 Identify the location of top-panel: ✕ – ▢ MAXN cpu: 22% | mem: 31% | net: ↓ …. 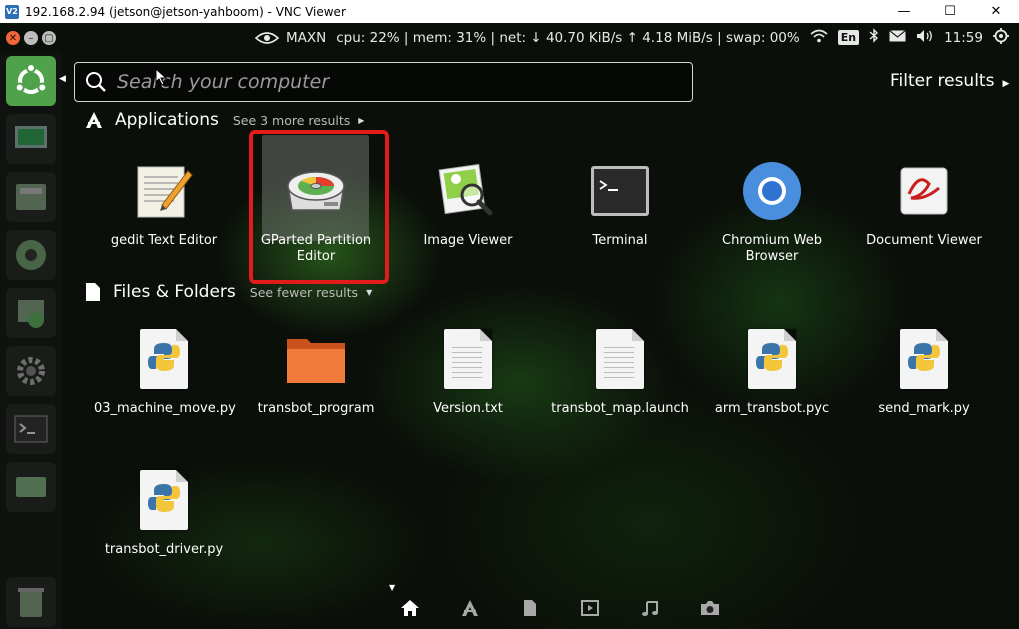
(509, 37).